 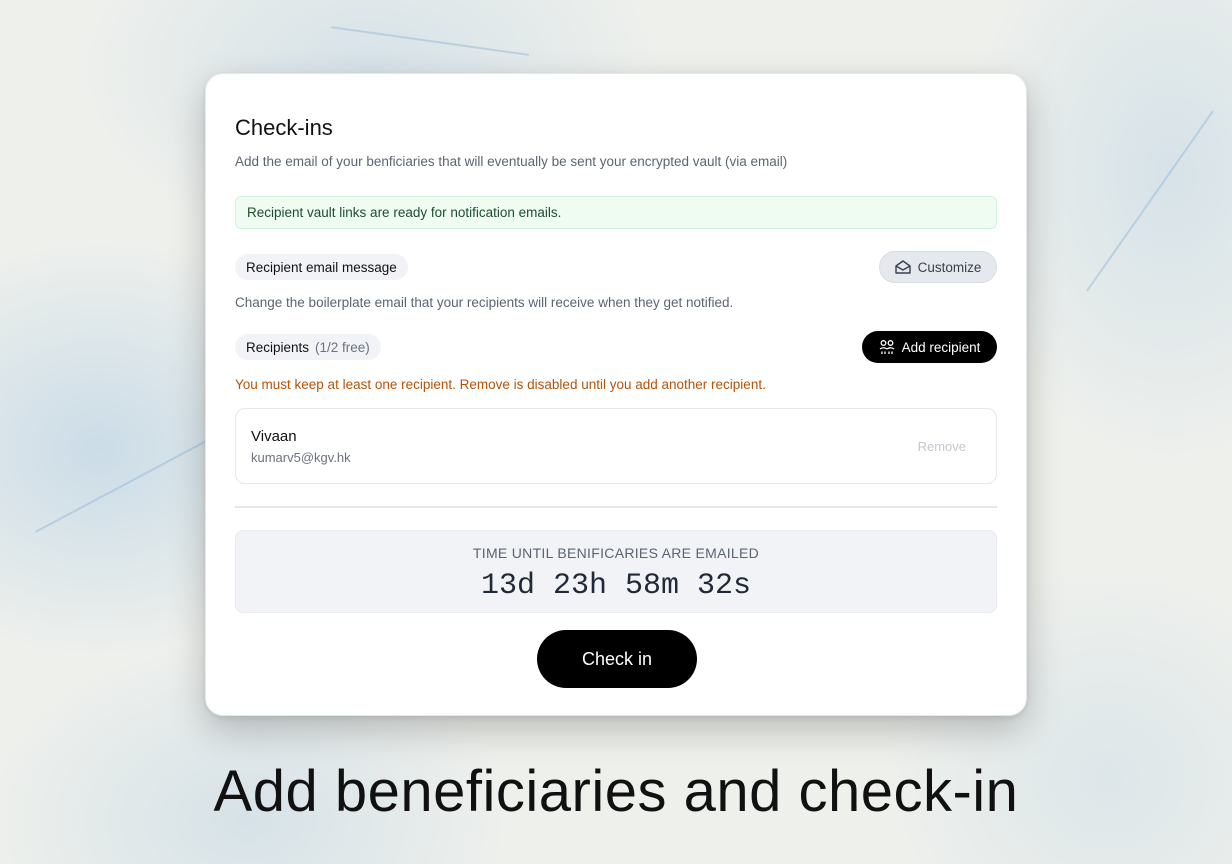 What do you see at coordinates (616, 553) in the screenshot?
I see `countdown-label: TIME UNTIL BENIFICARIES ARE EMAILED` at bounding box center [616, 553].